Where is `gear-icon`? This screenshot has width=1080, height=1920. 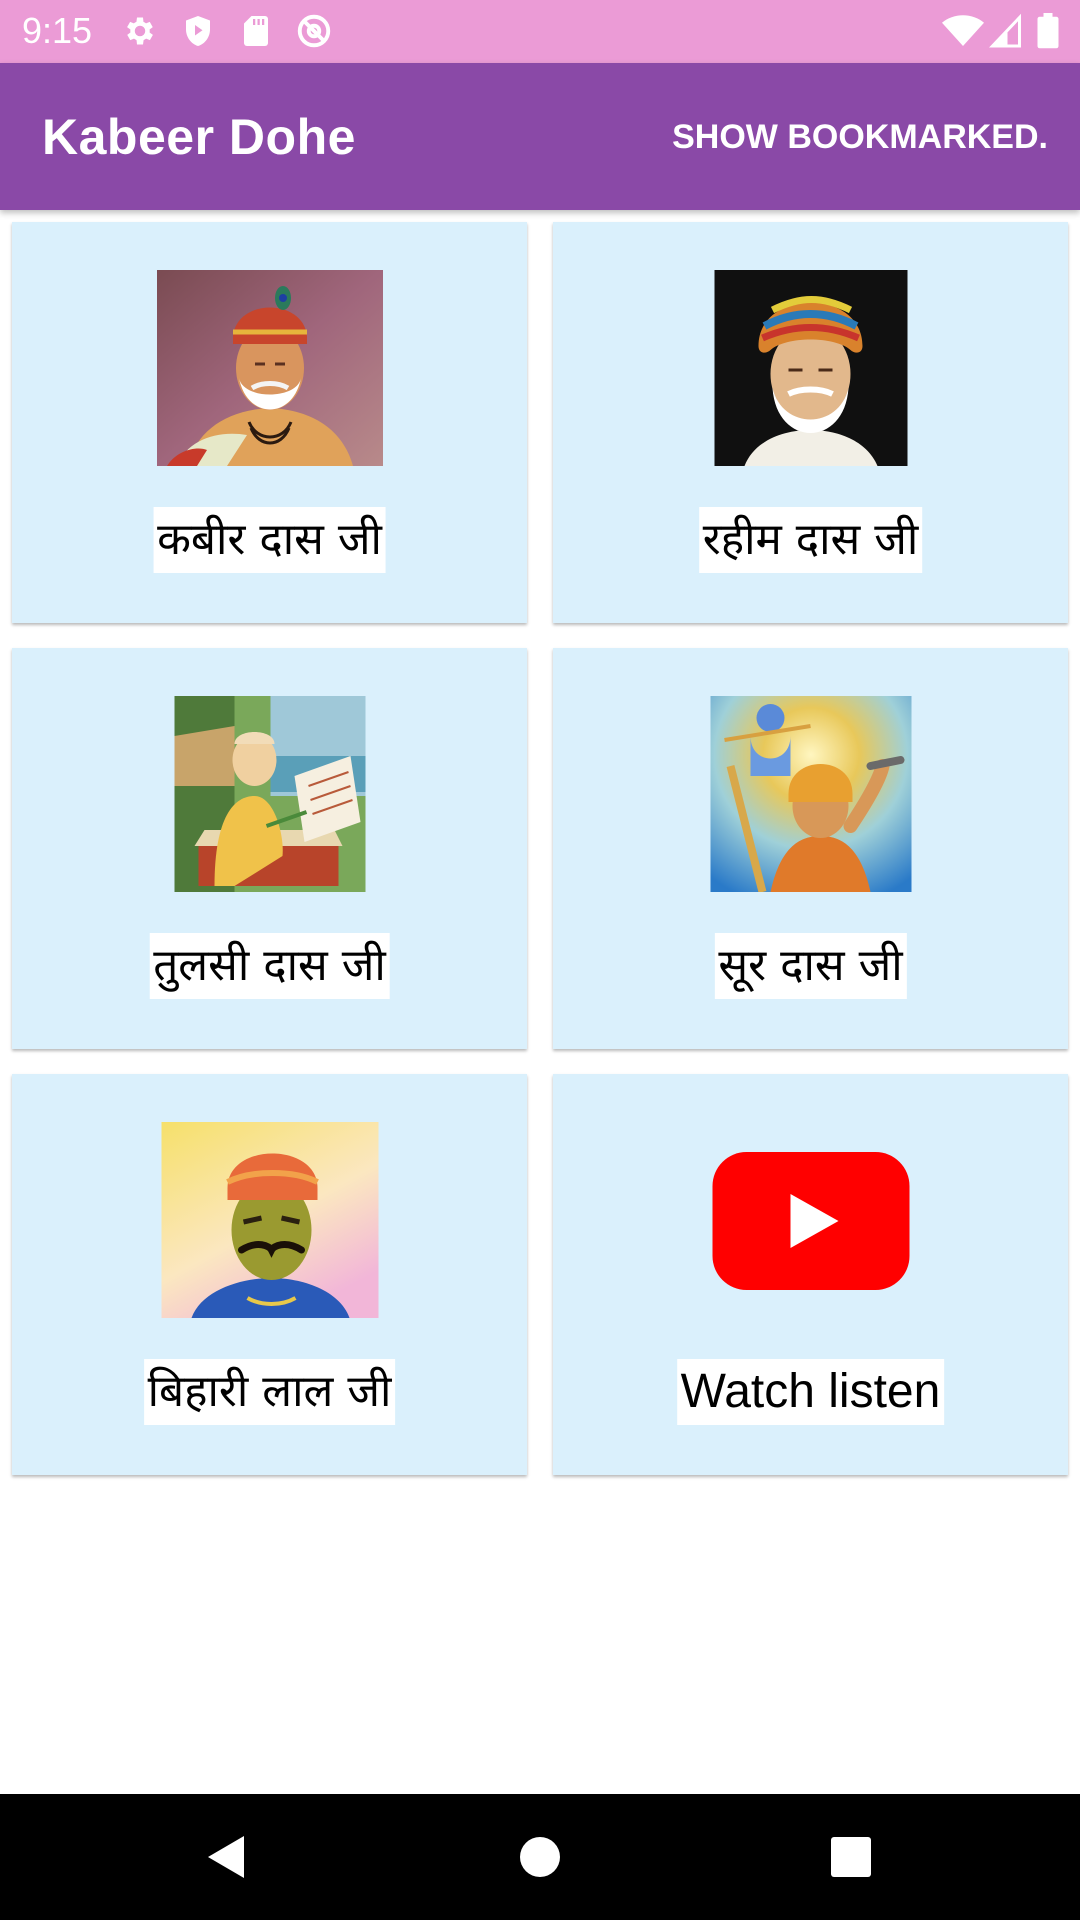 gear-icon is located at coordinates (140, 31).